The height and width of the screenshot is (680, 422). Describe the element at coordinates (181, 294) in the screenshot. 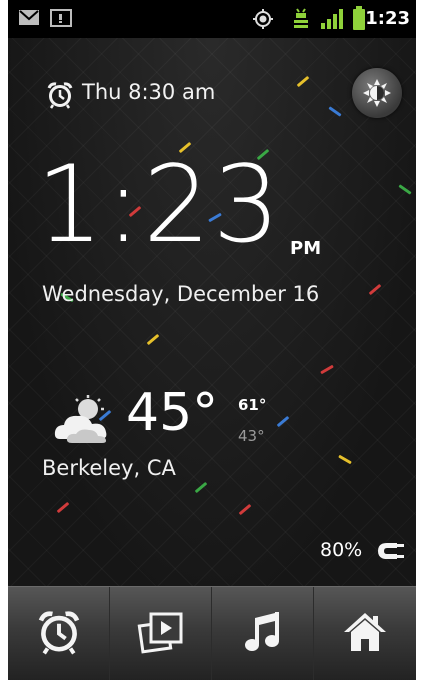

I see `clock-date: Wednesday, December 16` at that location.